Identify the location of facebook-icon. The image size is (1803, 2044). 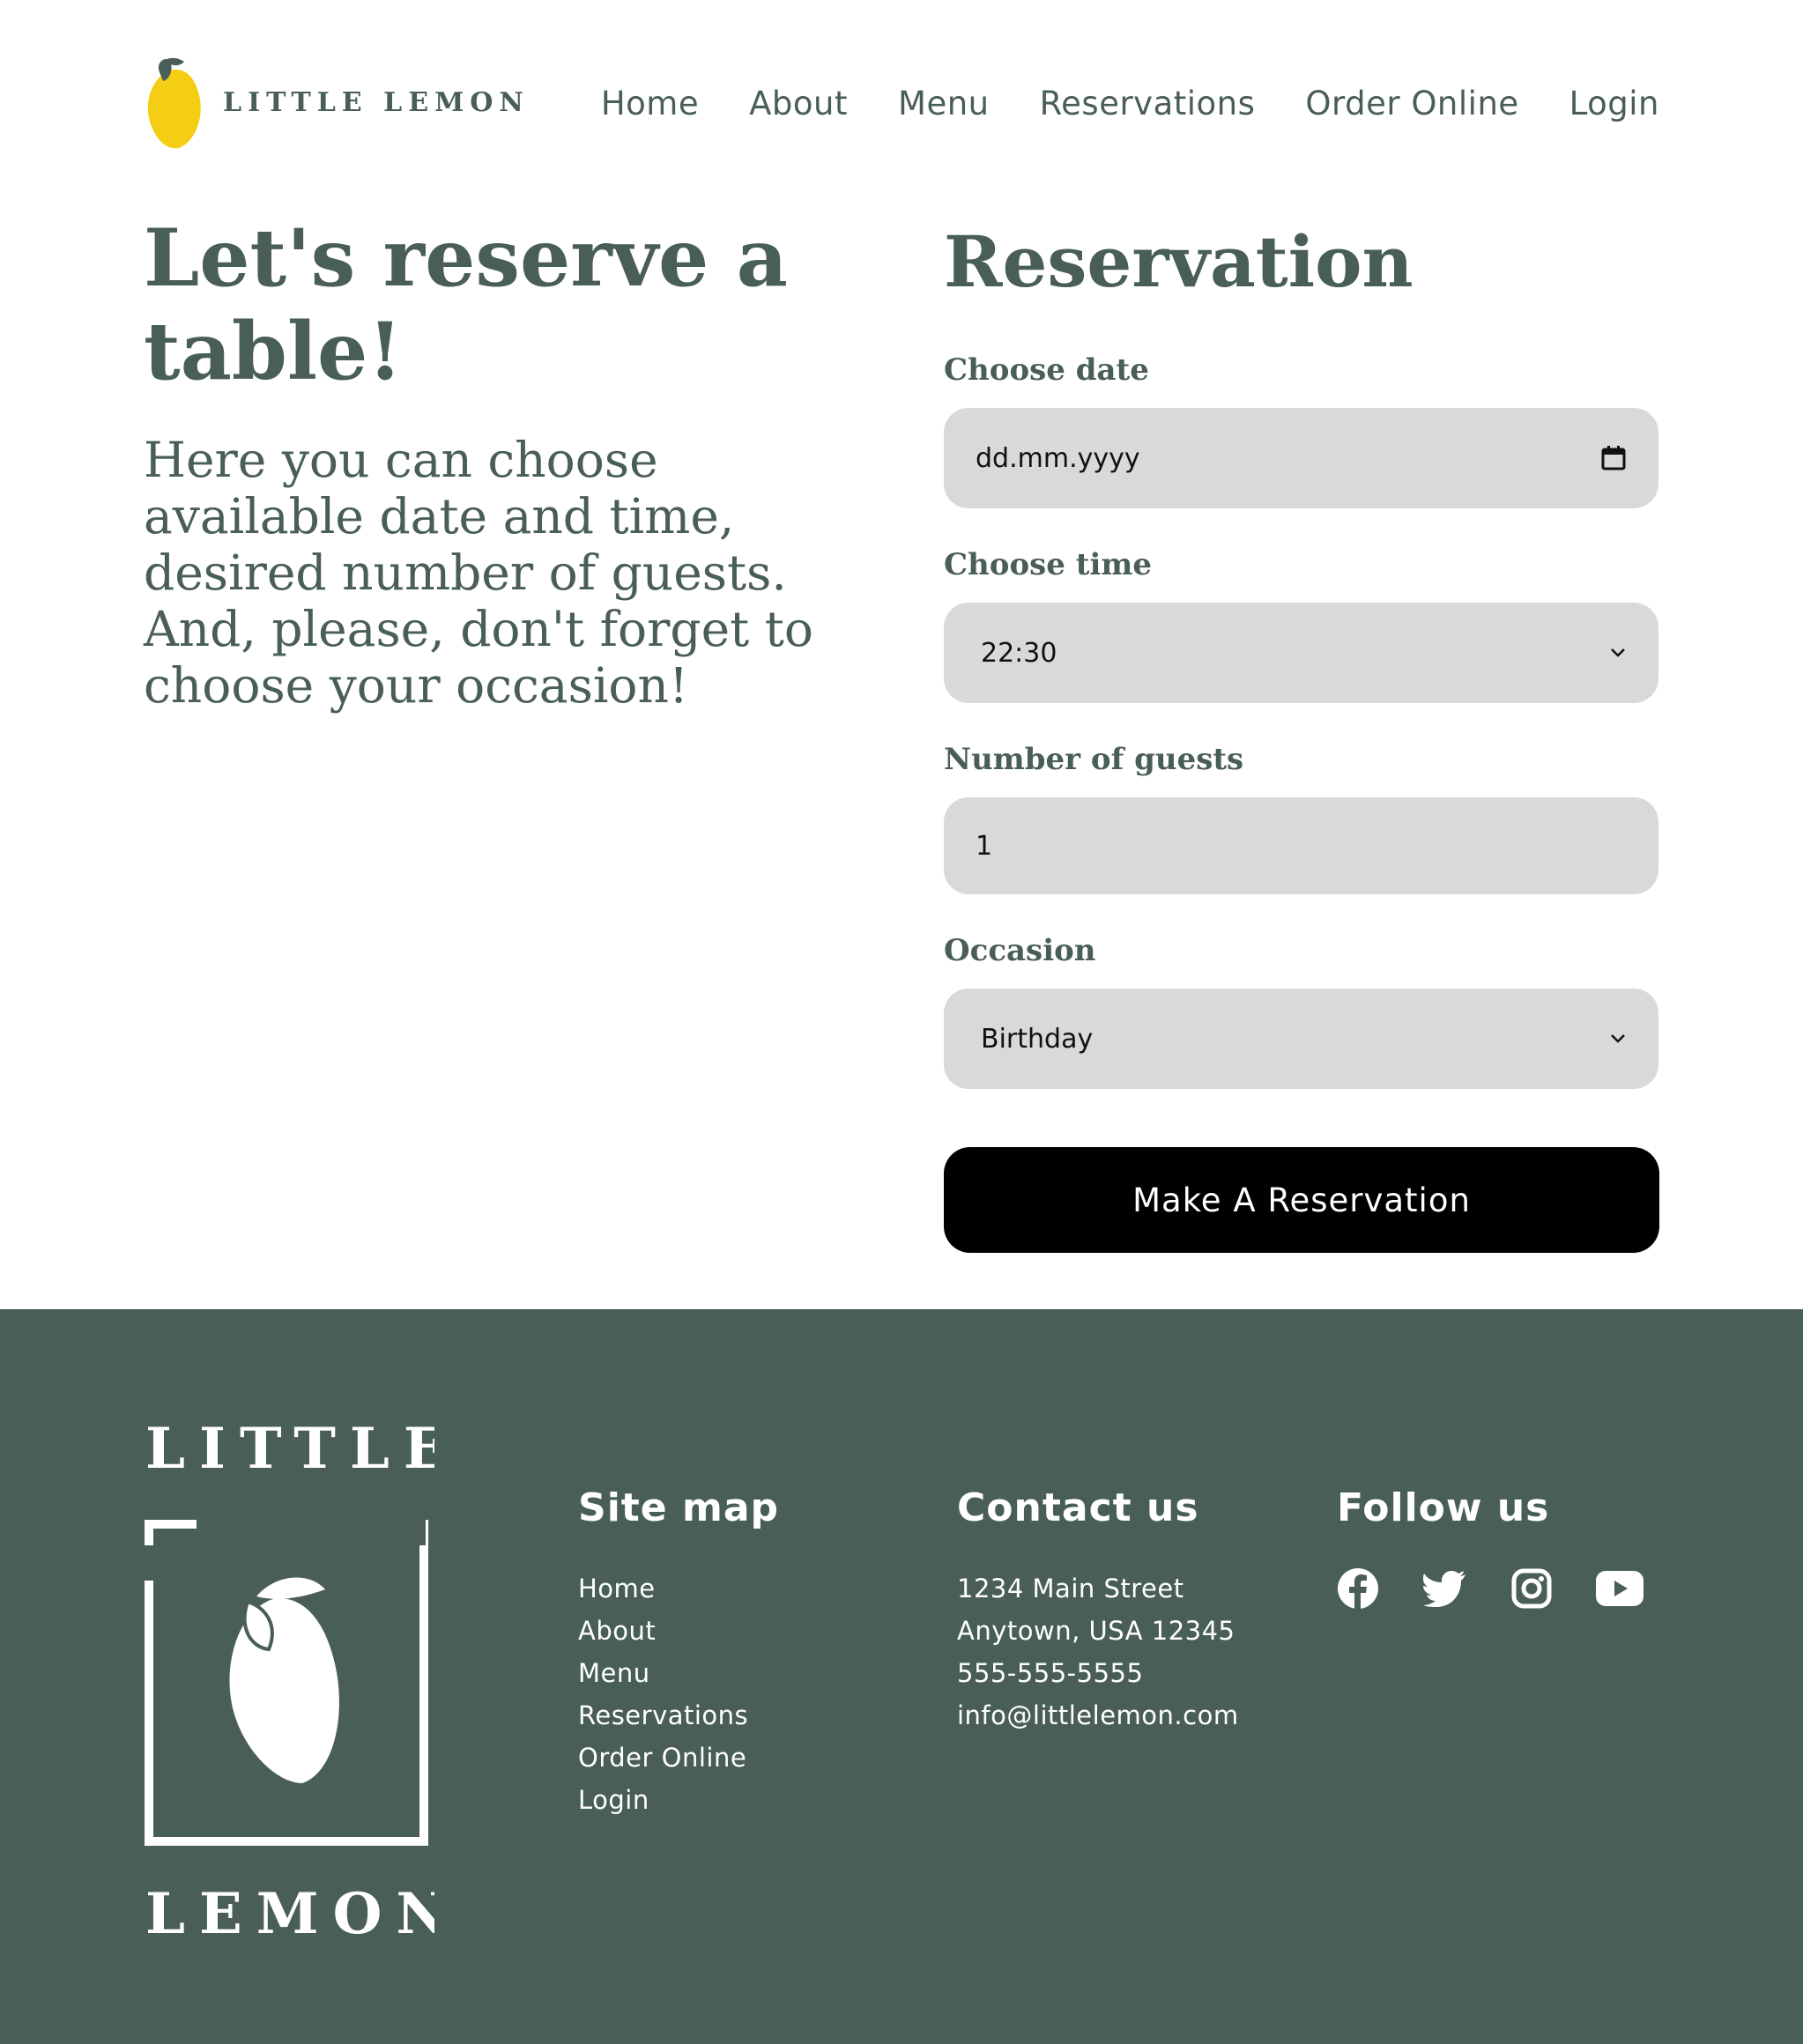
(1358, 1588).